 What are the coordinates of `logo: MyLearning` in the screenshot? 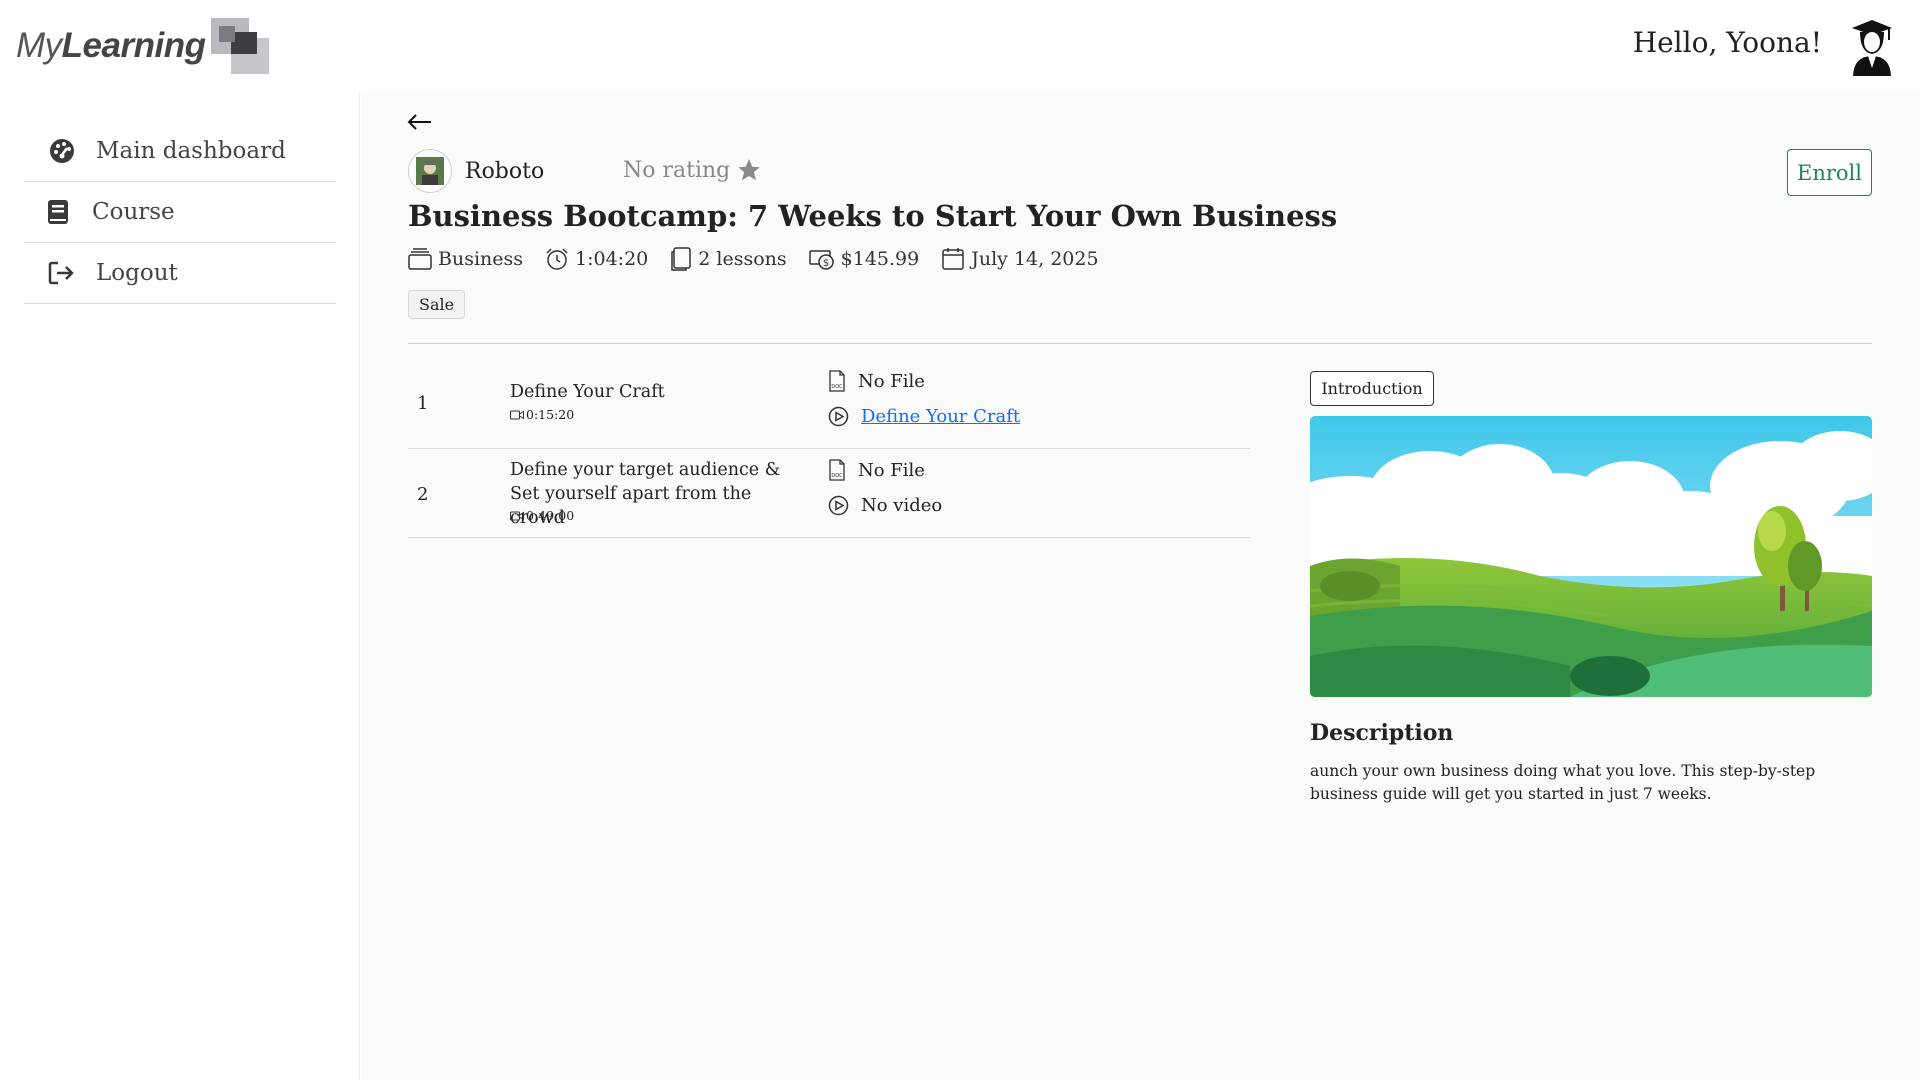 It's located at (143, 46).